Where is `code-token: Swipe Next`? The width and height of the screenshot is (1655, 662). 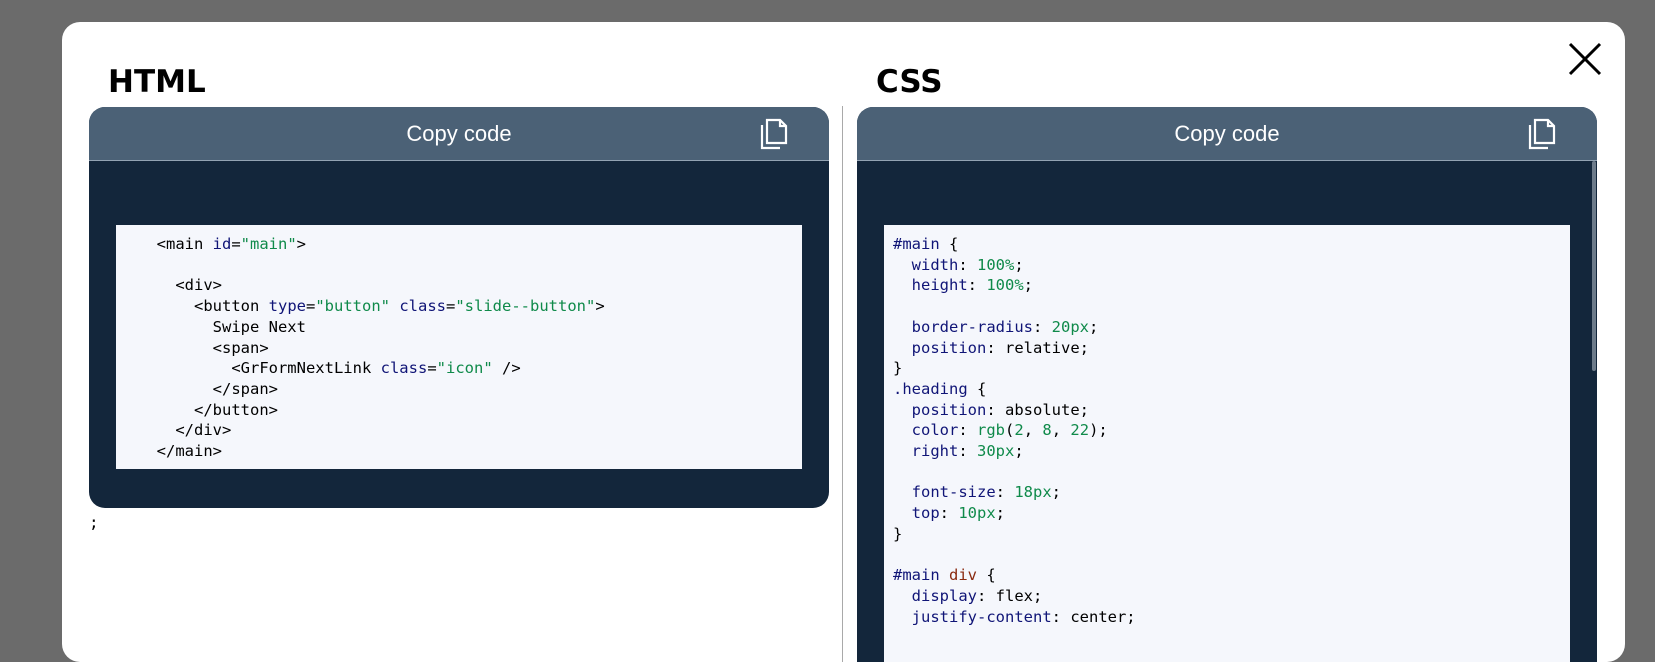 code-token: Swipe Next is located at coordinates (222, 326).